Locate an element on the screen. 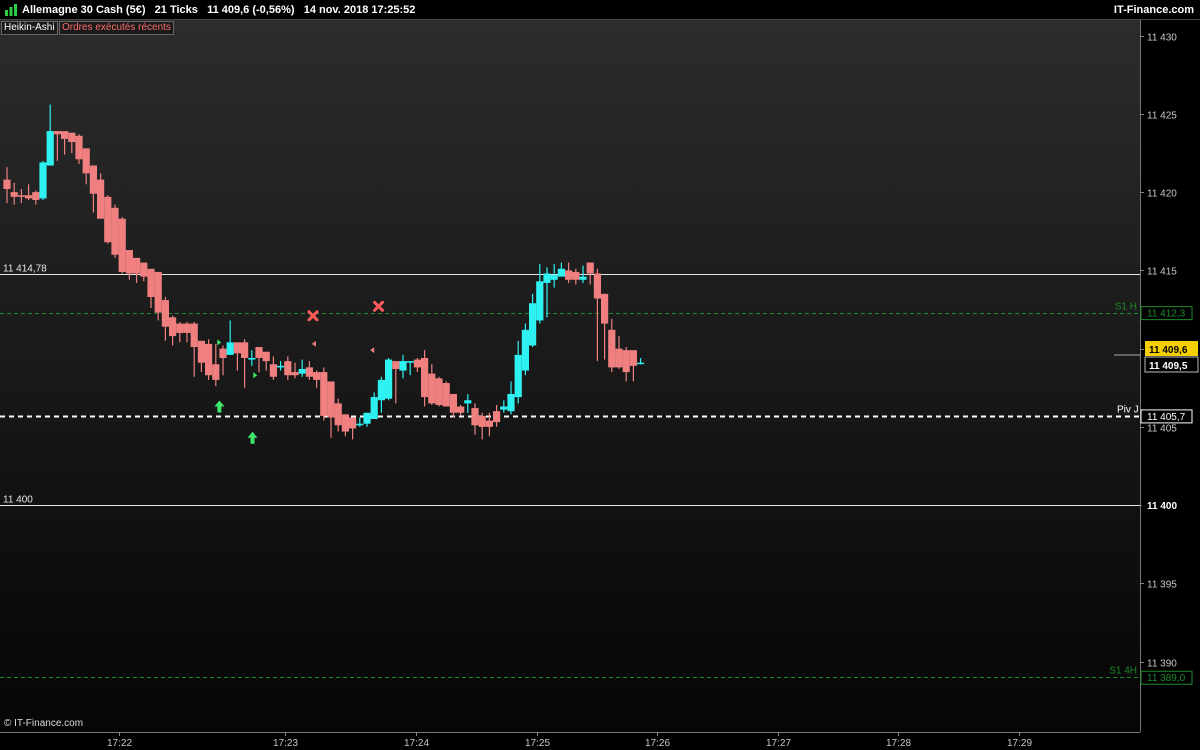 Image resolution: width=1200 pixels, height=750 pixels. orders-tag: Ordres exécutés récents is located at coordinates (116, 28).